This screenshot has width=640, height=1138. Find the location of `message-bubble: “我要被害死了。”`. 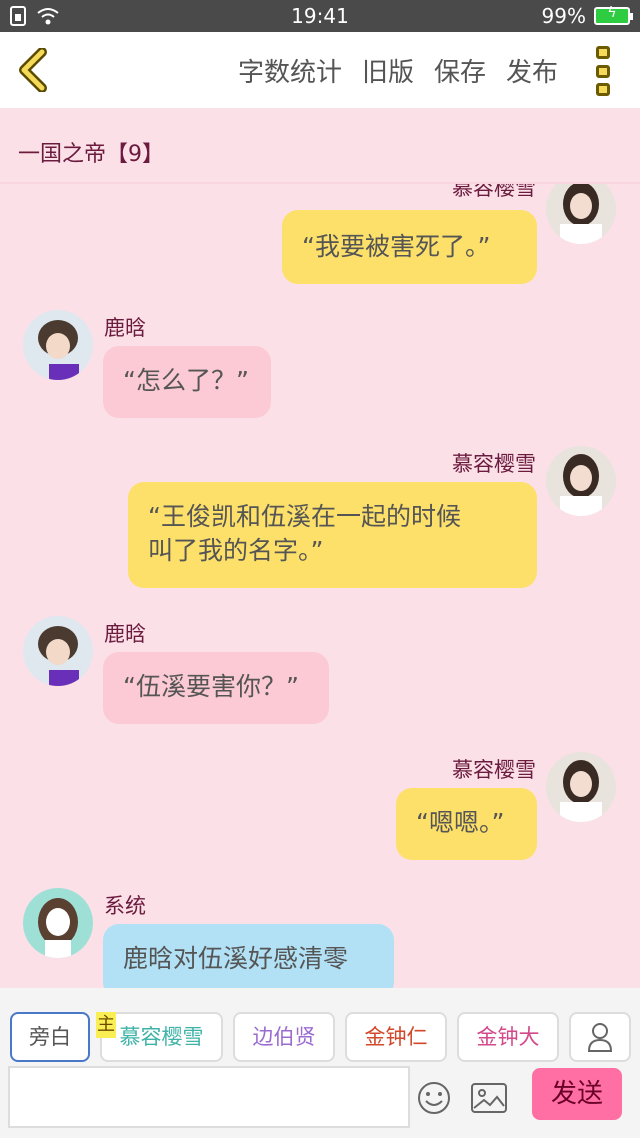

message-bubble: “我要被害死了。” is located at coordinates (409, 247).